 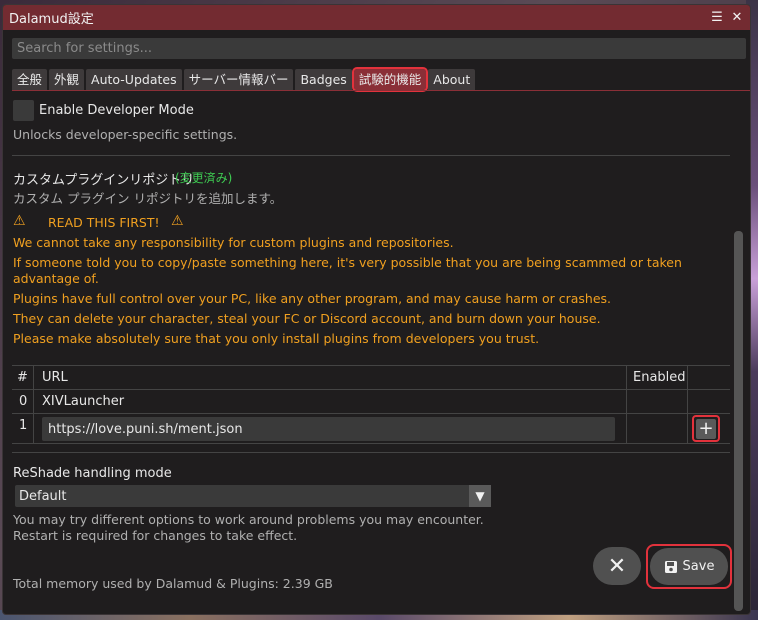 What do you see at coordinates (238, 79) in the screenshot?
I see `tab-server-info-bar: サーバー情報バー` at bounding box center [238, 79].